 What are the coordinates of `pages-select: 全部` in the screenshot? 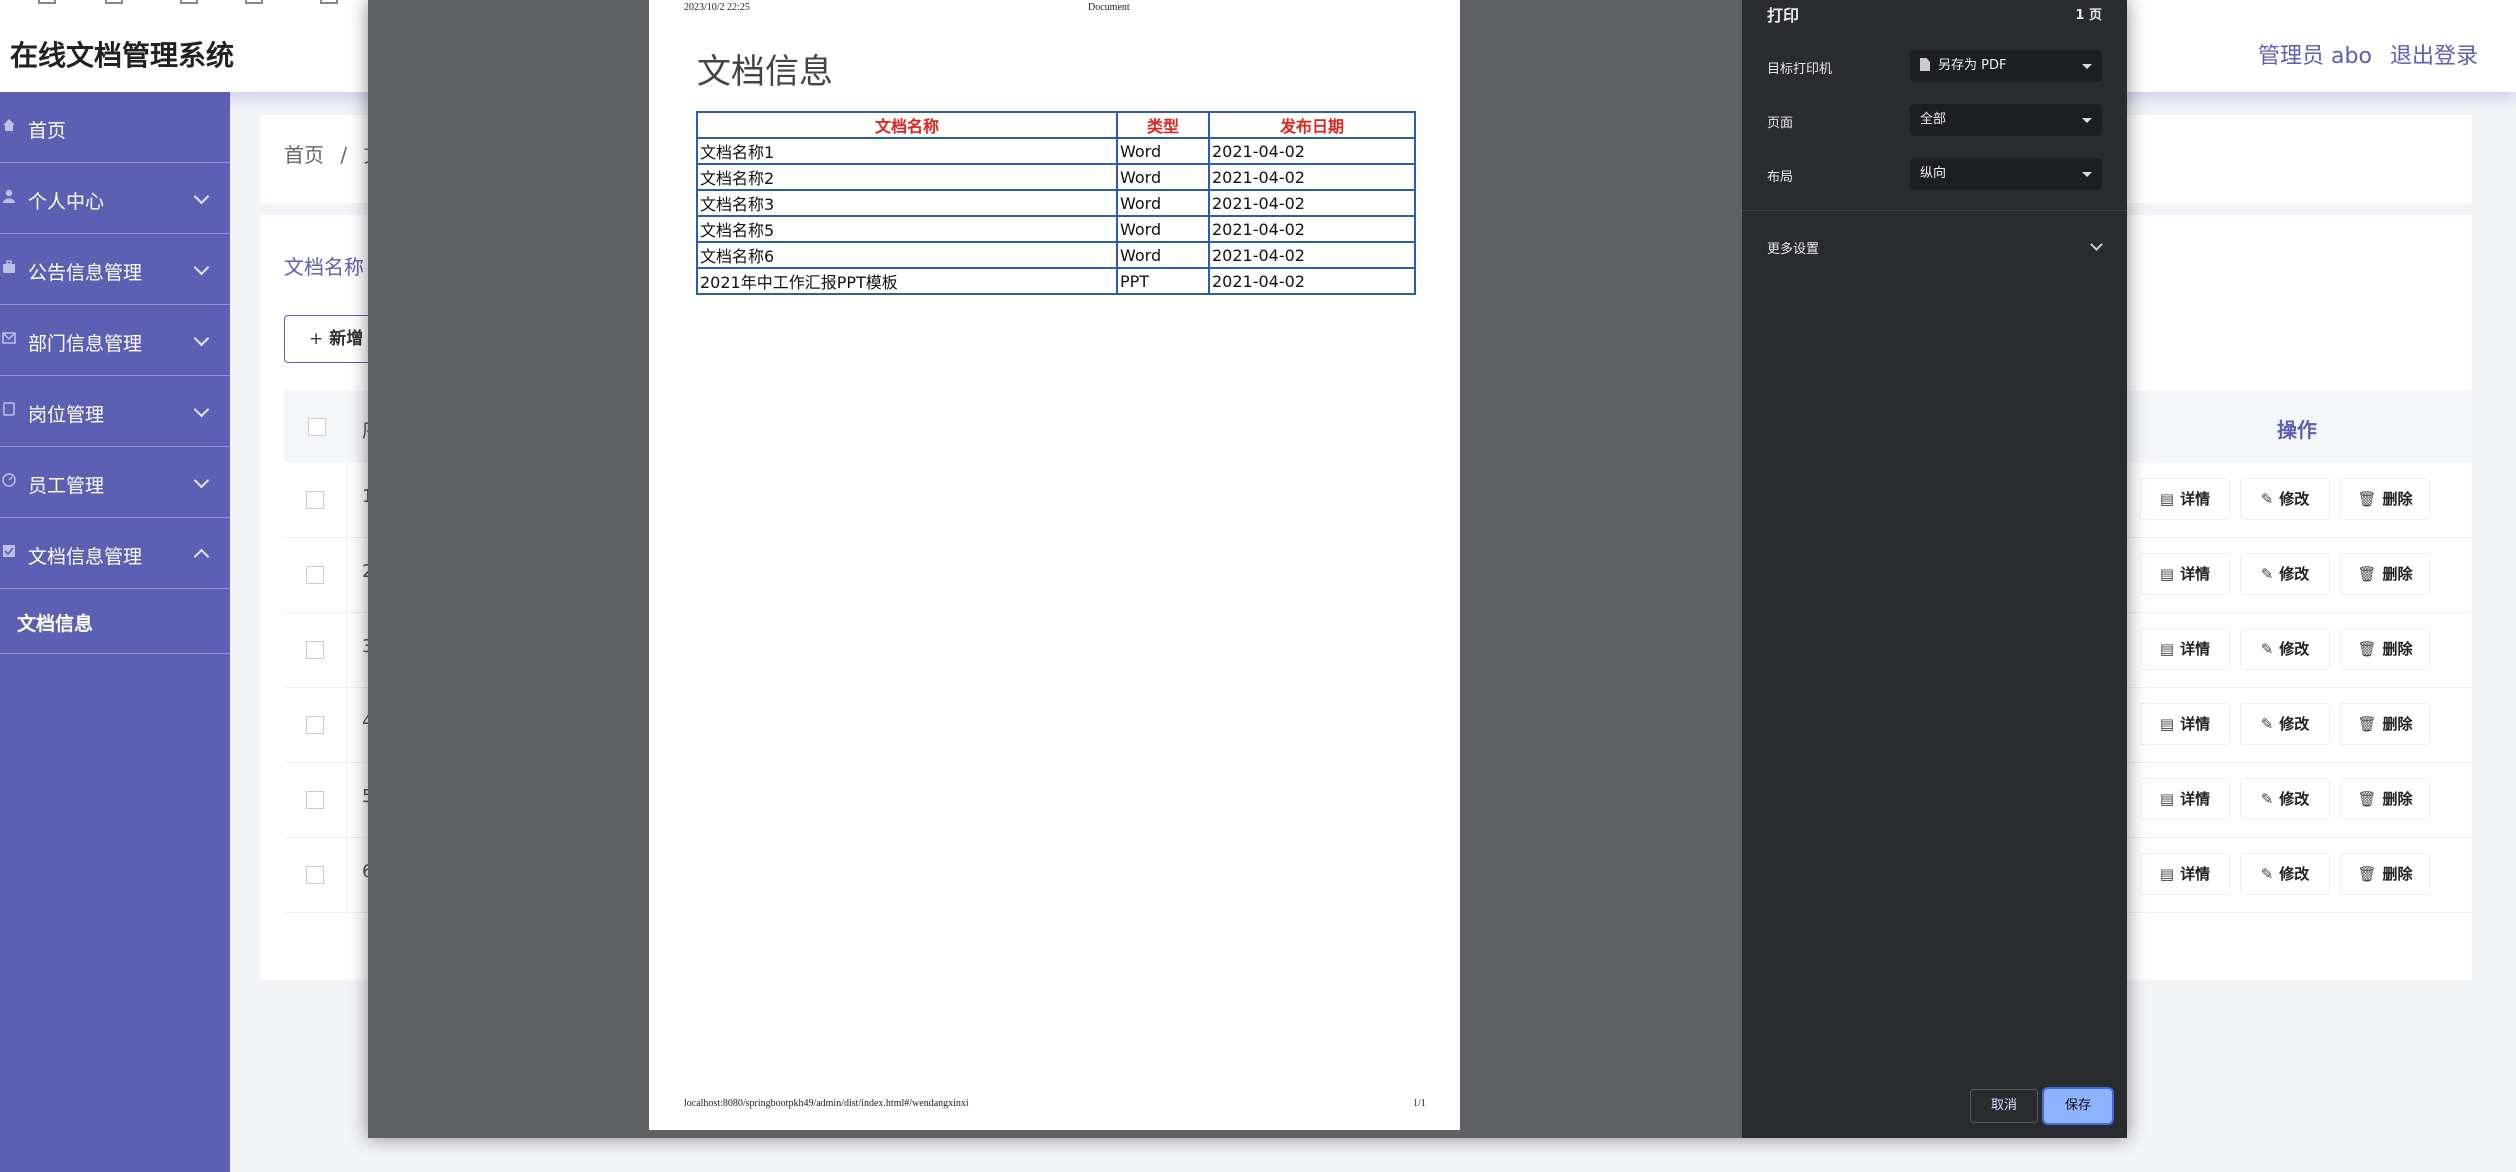 It's located at (2006, 120).